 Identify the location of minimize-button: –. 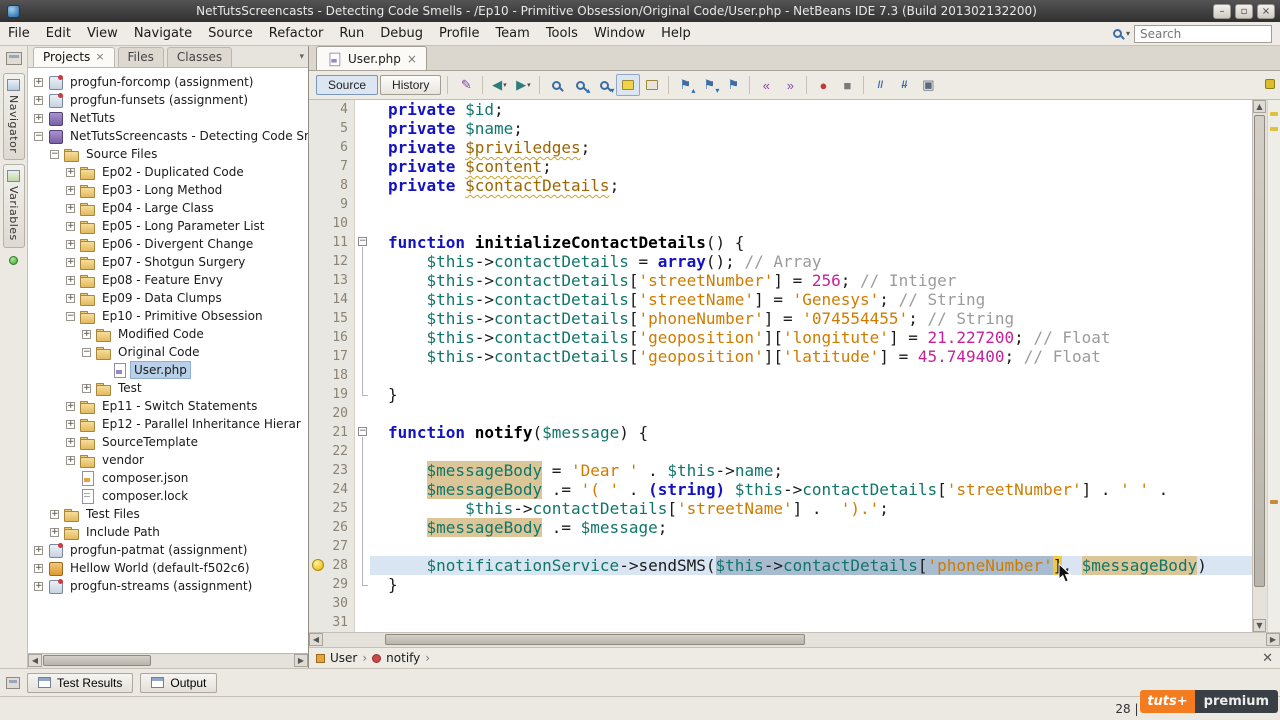
(1222, 11).